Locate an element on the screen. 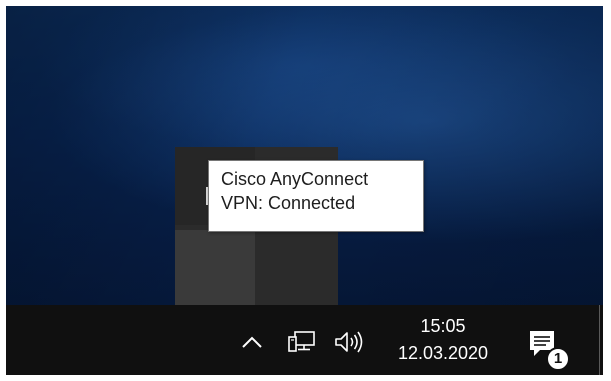 This screenshot has height=381, width=611. action-center-button: 1 is located at coordinates (547, 347).